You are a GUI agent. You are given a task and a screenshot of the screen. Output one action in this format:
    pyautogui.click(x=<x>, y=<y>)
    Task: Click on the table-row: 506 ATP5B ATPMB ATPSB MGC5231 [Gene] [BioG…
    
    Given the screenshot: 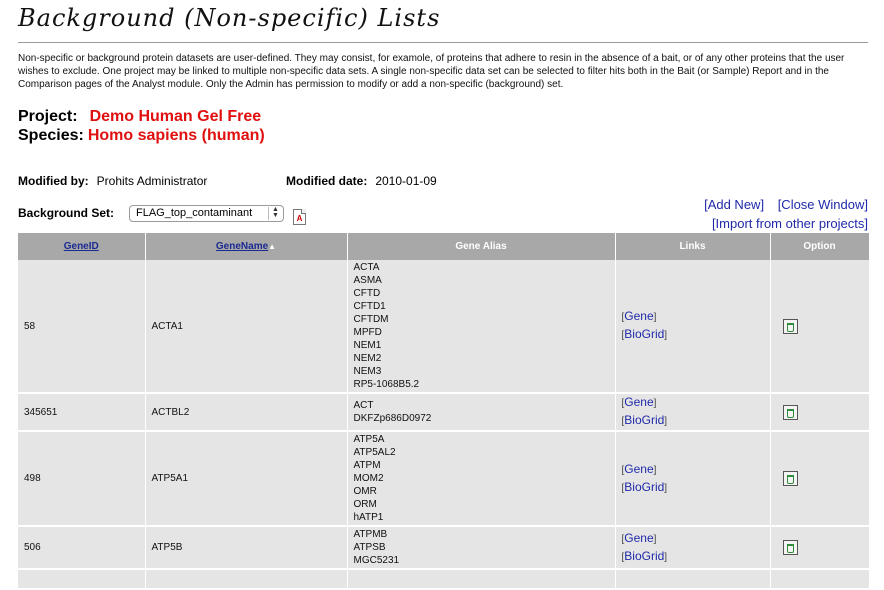 What is the action you would take?
    pyautogui.click(x=444, y=548)
    